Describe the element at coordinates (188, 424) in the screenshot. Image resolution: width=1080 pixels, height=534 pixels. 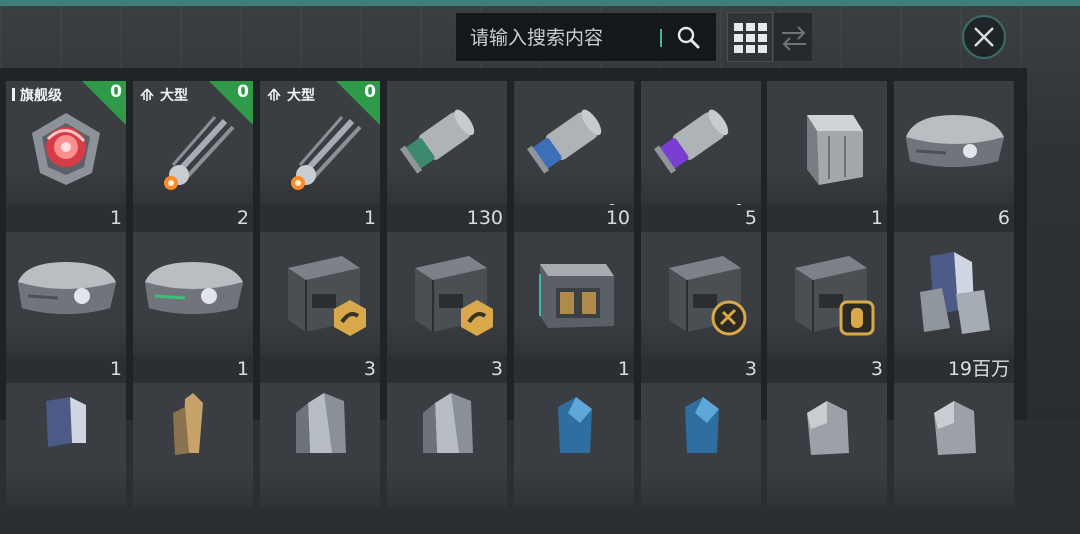
I see `crystal-ore-gold-item-icon` at that location.